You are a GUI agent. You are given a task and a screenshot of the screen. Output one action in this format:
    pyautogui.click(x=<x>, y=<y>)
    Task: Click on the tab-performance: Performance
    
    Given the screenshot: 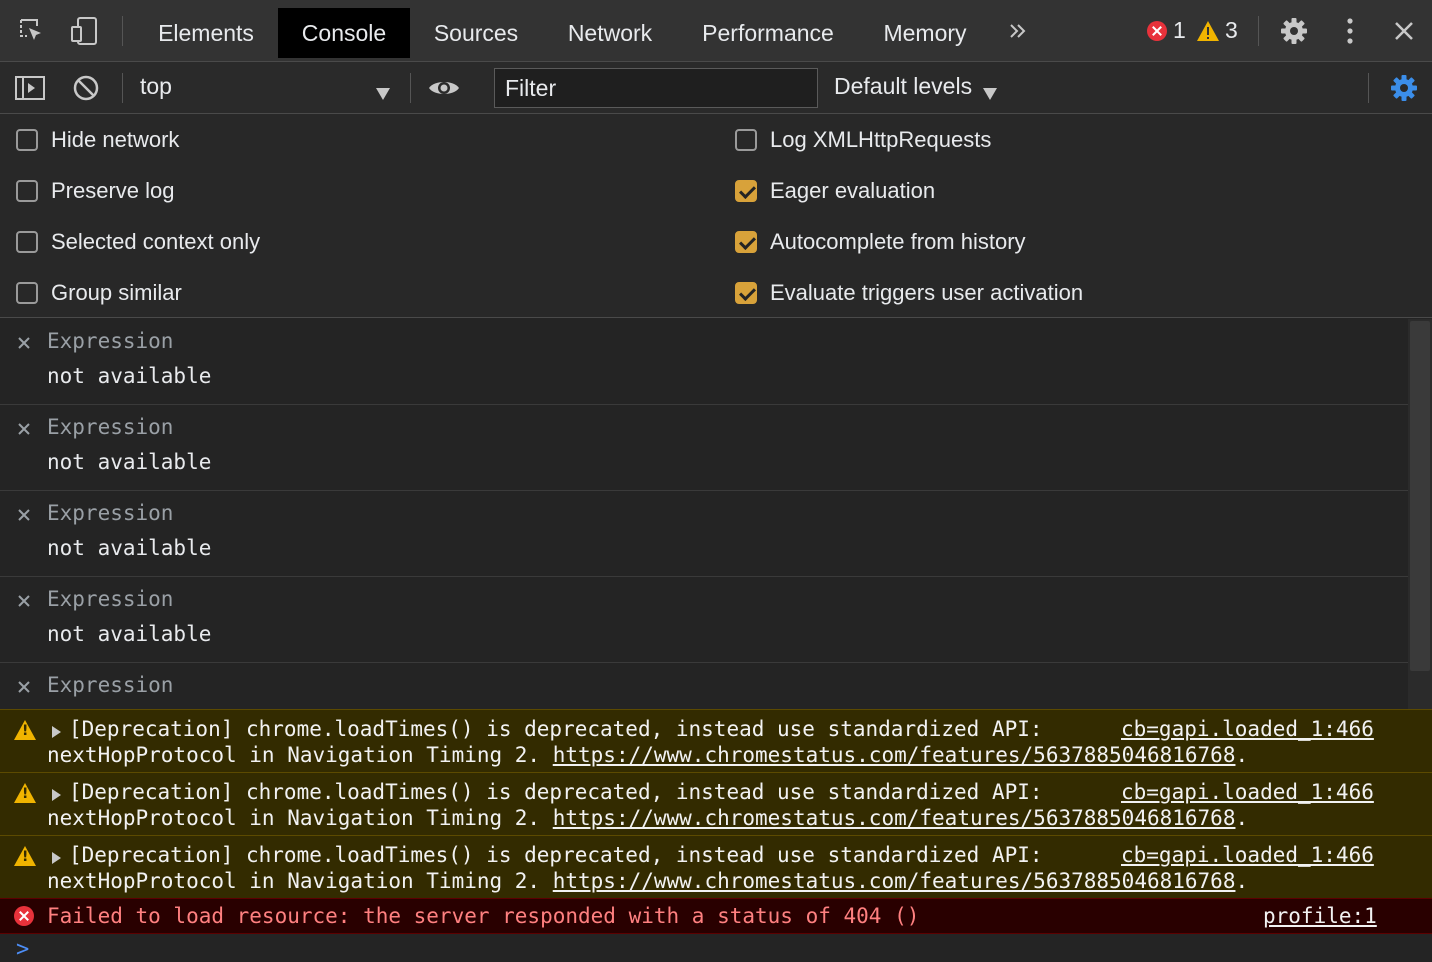 What is the action you would take?
    pyautogui.click(x=768, y=33)
    